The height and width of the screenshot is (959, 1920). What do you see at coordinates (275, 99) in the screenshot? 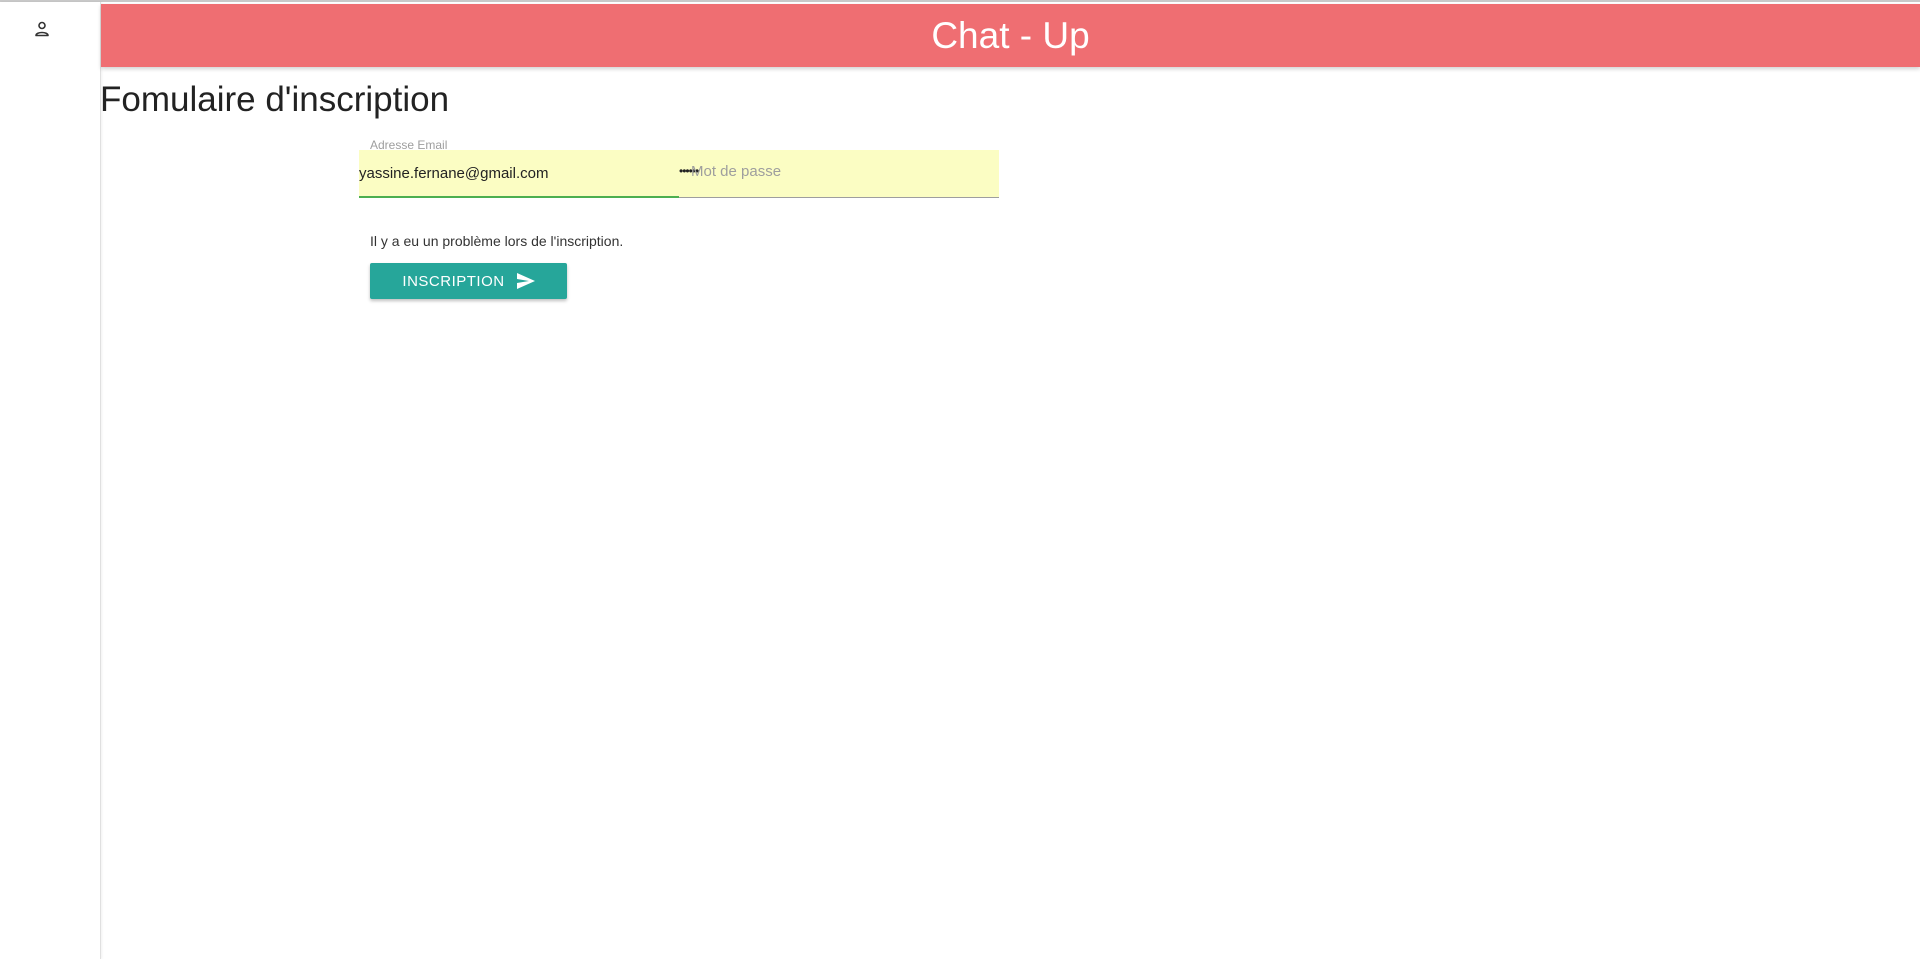
I see `page-title: Fomulaire d'inscription` at bounding box center [275, 99].